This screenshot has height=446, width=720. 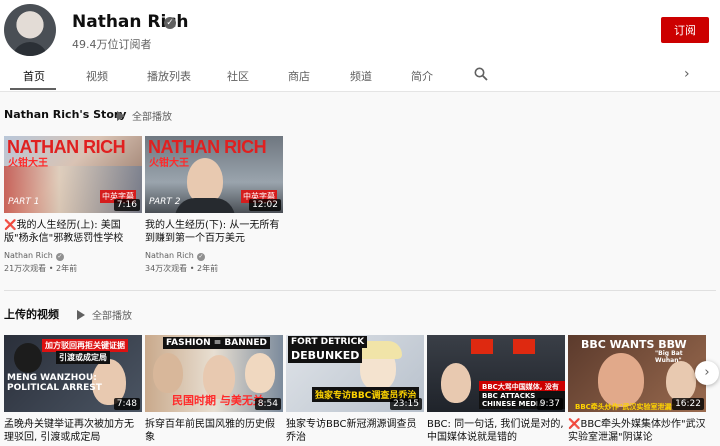 I want to click on tab-playlists: 播放列表, so click(x=169, y=76).